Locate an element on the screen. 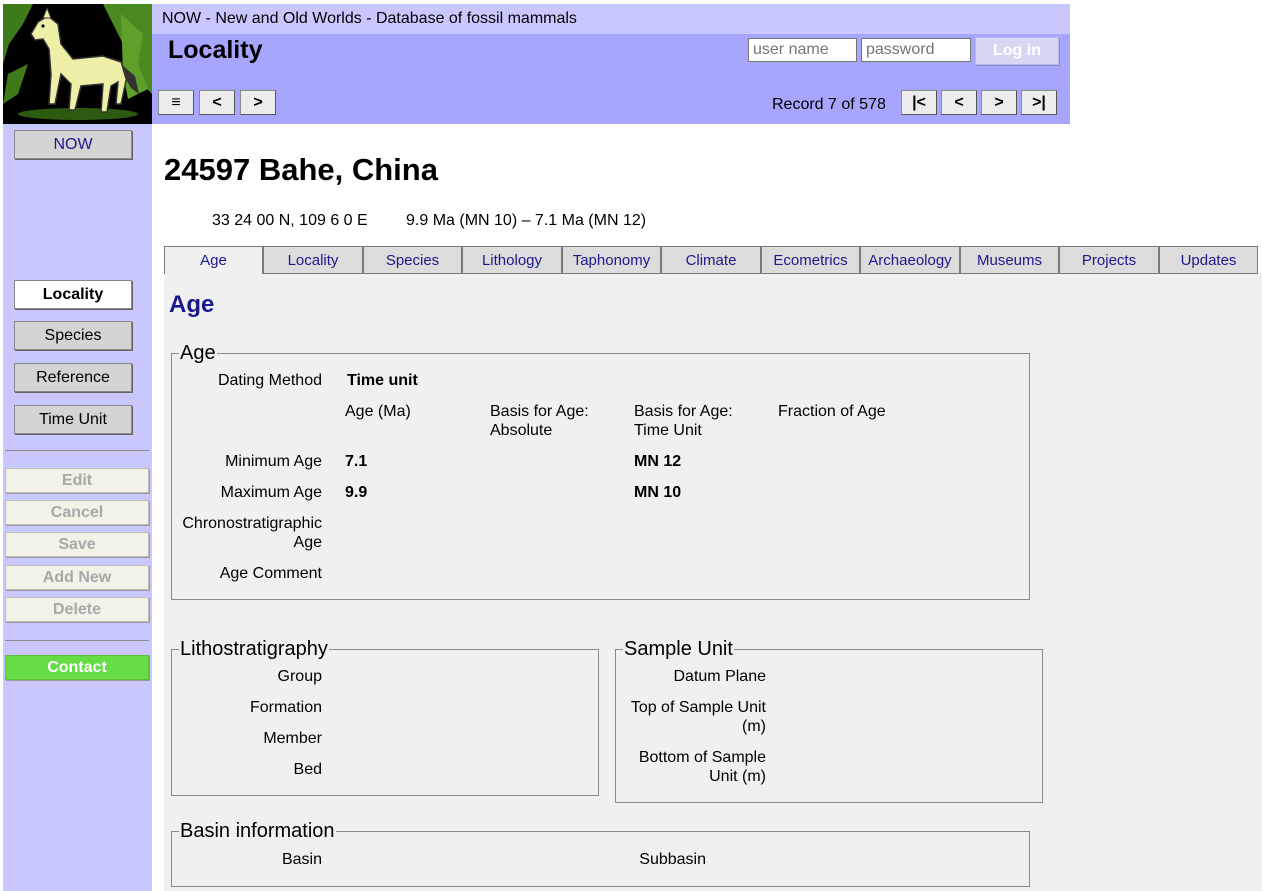 This screenshot has height=891, width=1262. sidebar-item-time-unit: Time Unit is located at coordinates (73, 419).